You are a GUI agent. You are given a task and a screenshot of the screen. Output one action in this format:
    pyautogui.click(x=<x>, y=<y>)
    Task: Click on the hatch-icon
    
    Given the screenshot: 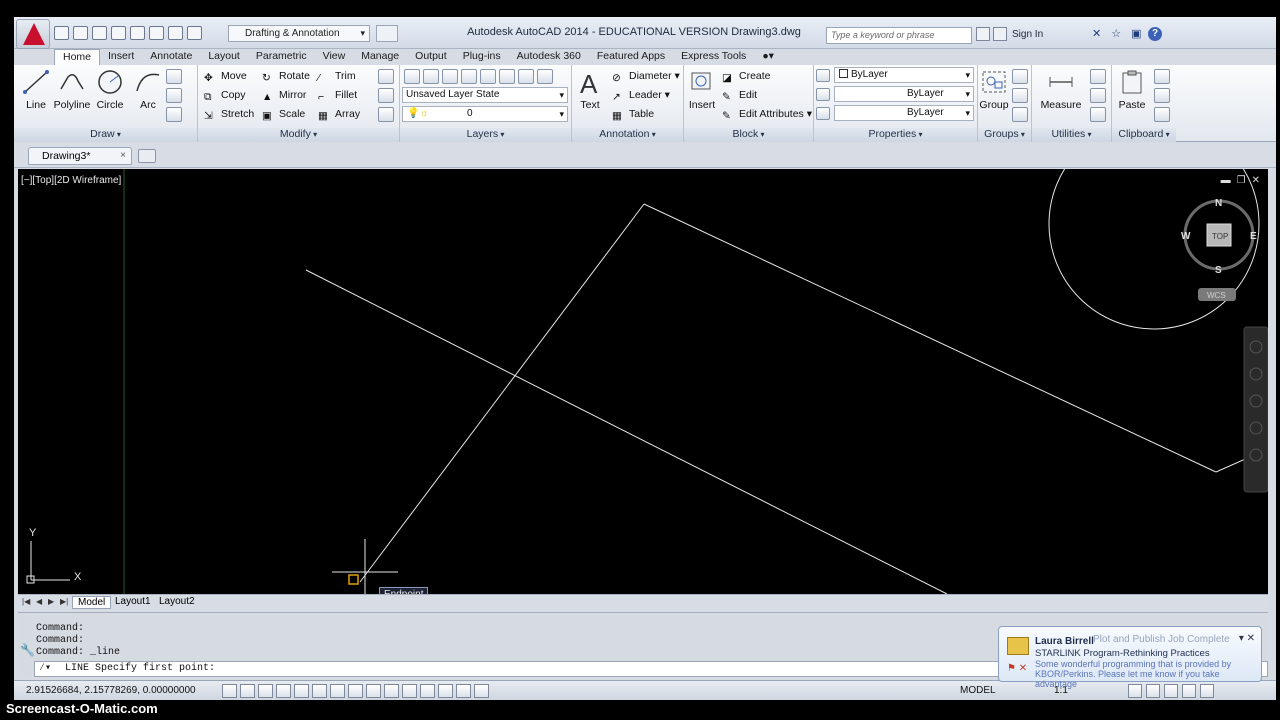 What is the action you would take?
    pyautogui.click(x=174, y=95)
    